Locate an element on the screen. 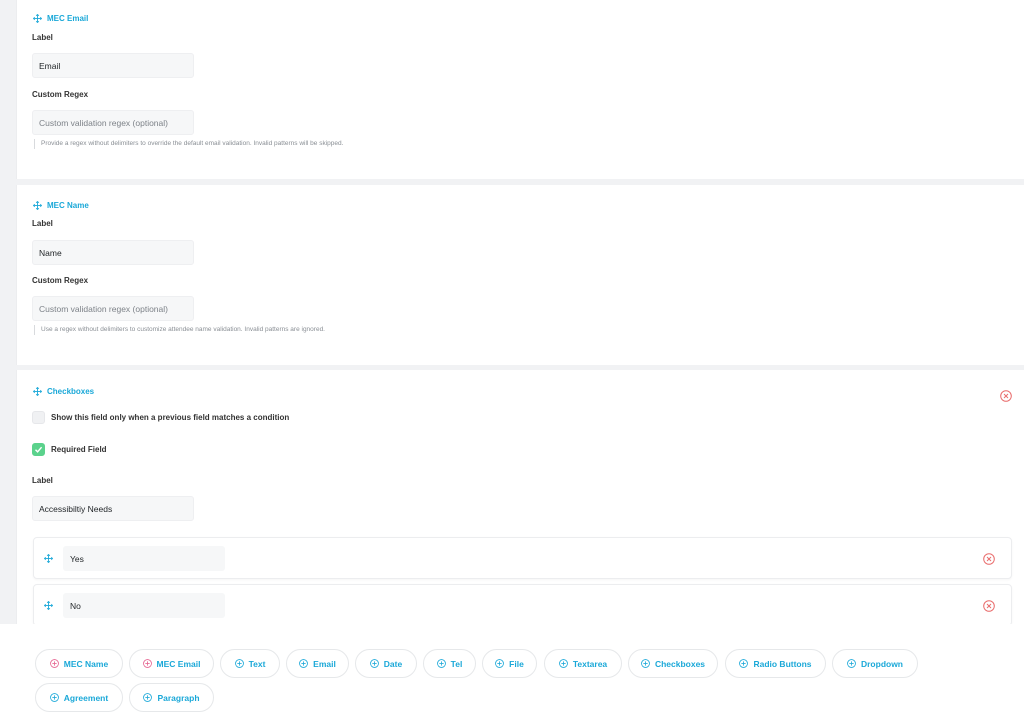 The image size is (1024, 714). button-label: Textarea is located at coordinates (590, 663).